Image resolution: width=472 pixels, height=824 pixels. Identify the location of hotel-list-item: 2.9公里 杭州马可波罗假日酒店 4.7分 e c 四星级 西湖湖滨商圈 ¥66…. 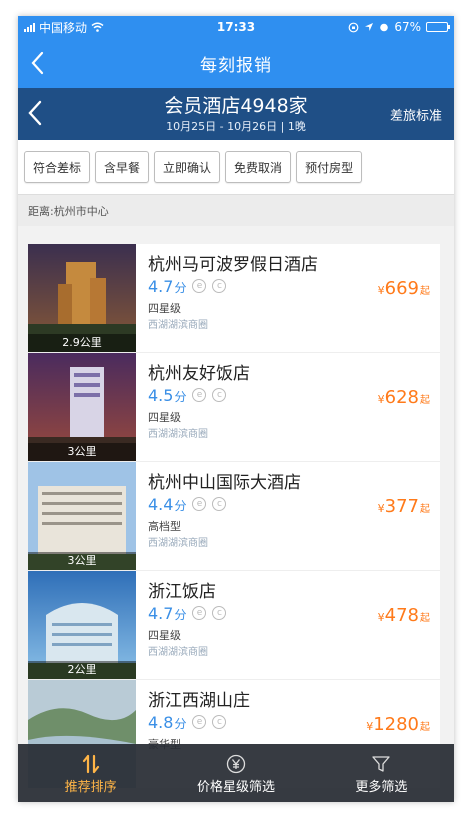
(234, 298).